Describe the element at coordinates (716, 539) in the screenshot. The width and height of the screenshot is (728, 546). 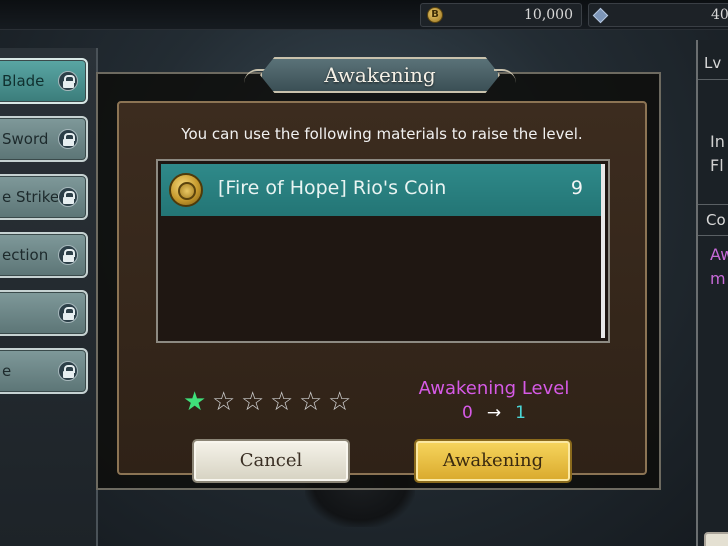
I see `side-action-button` at that location.